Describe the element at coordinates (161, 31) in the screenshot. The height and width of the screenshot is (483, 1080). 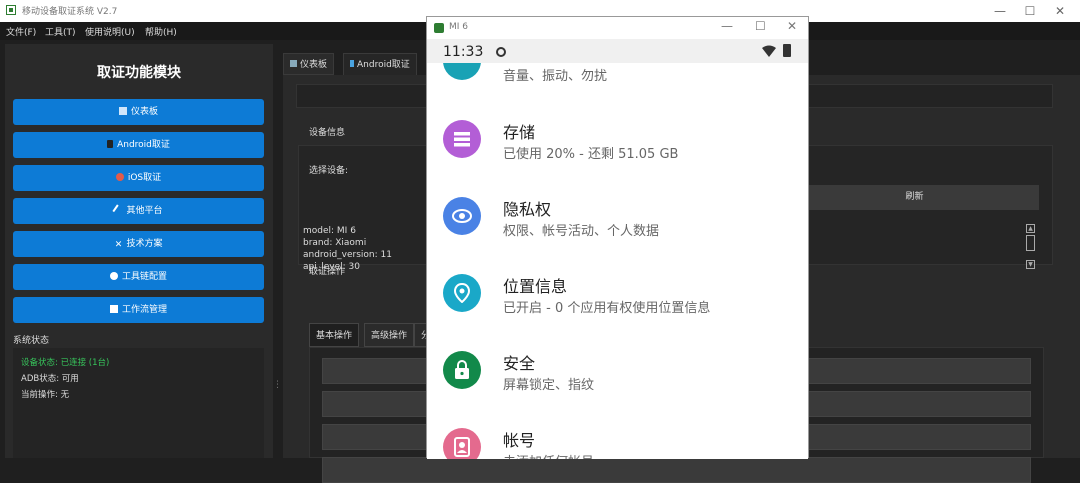
I see `menu-help: 帮助(H)` at that location.